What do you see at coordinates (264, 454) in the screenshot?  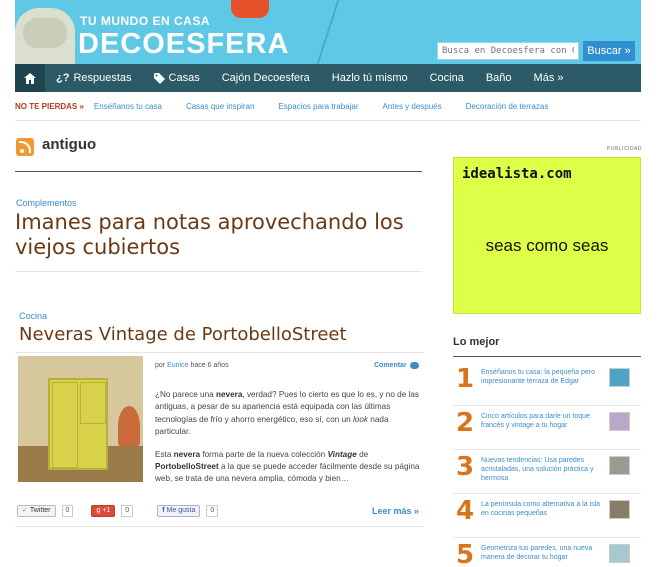 I see `excerpt-text: forma parte de la nueva colección` at bounding box center [264, 454].